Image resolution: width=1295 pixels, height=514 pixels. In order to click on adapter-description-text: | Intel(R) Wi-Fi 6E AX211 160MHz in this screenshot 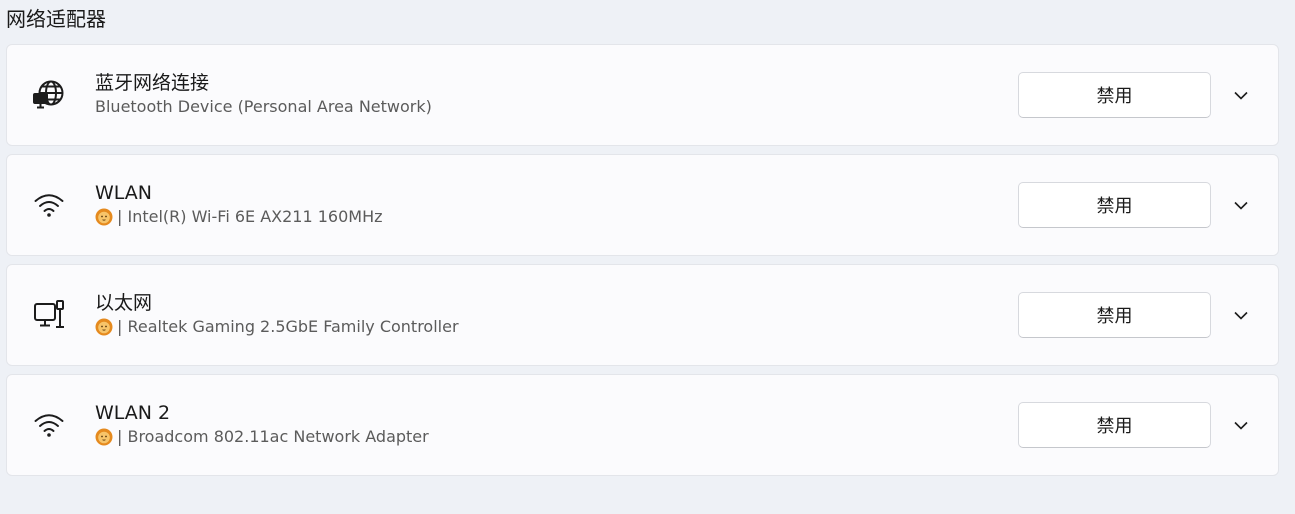, I will do `click(250, 216)`.